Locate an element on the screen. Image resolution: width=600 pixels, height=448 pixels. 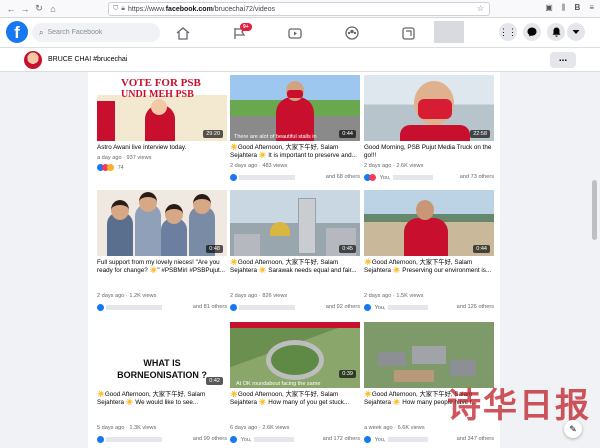
video-reactions: 74 is located at coordinates (162, 168).